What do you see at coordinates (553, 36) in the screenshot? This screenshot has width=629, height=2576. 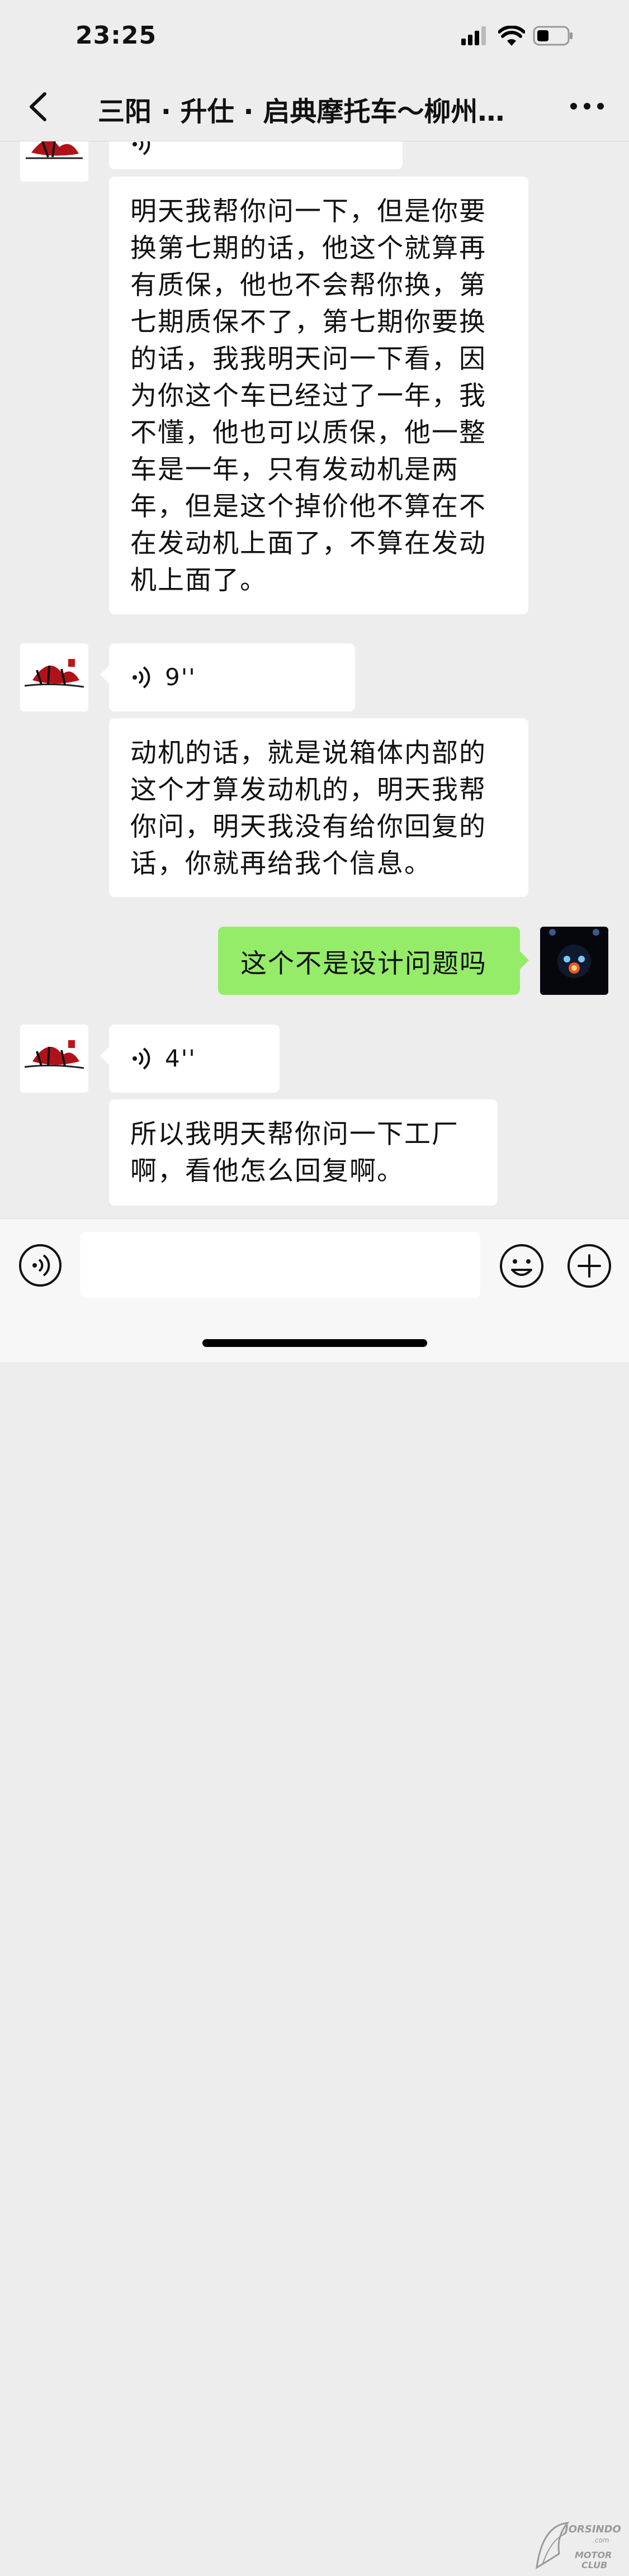 I see `battery-icon` at bounding box center [553, 36].